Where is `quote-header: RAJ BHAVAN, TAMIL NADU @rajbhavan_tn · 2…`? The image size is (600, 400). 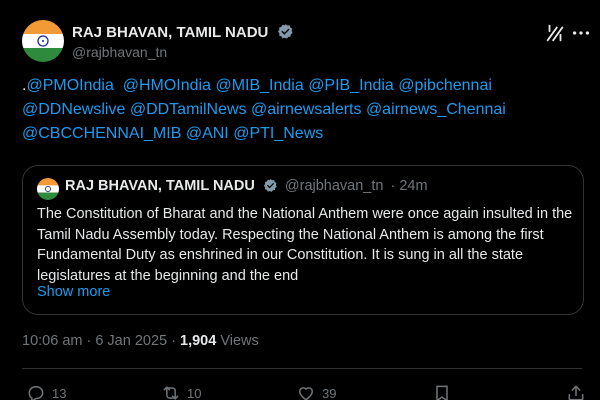 quote-header: RAJ BHAVAN, TAMIL NADU @rajbhavan_tn · 2… is located at coordinates (246, 187).